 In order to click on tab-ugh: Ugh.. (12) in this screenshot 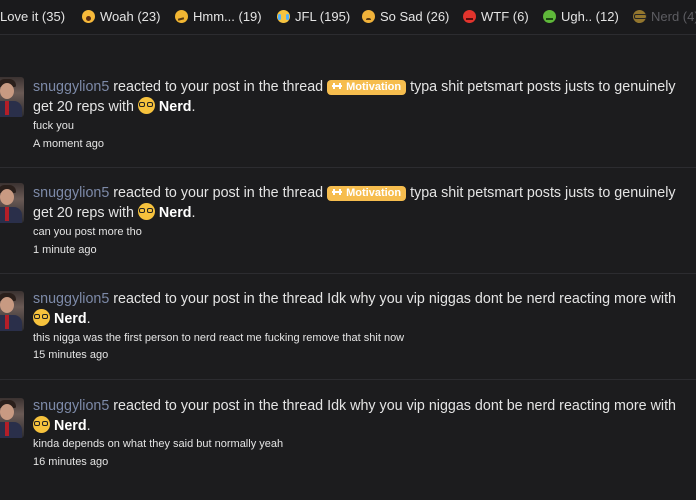, I will do `click(581, 17)`.